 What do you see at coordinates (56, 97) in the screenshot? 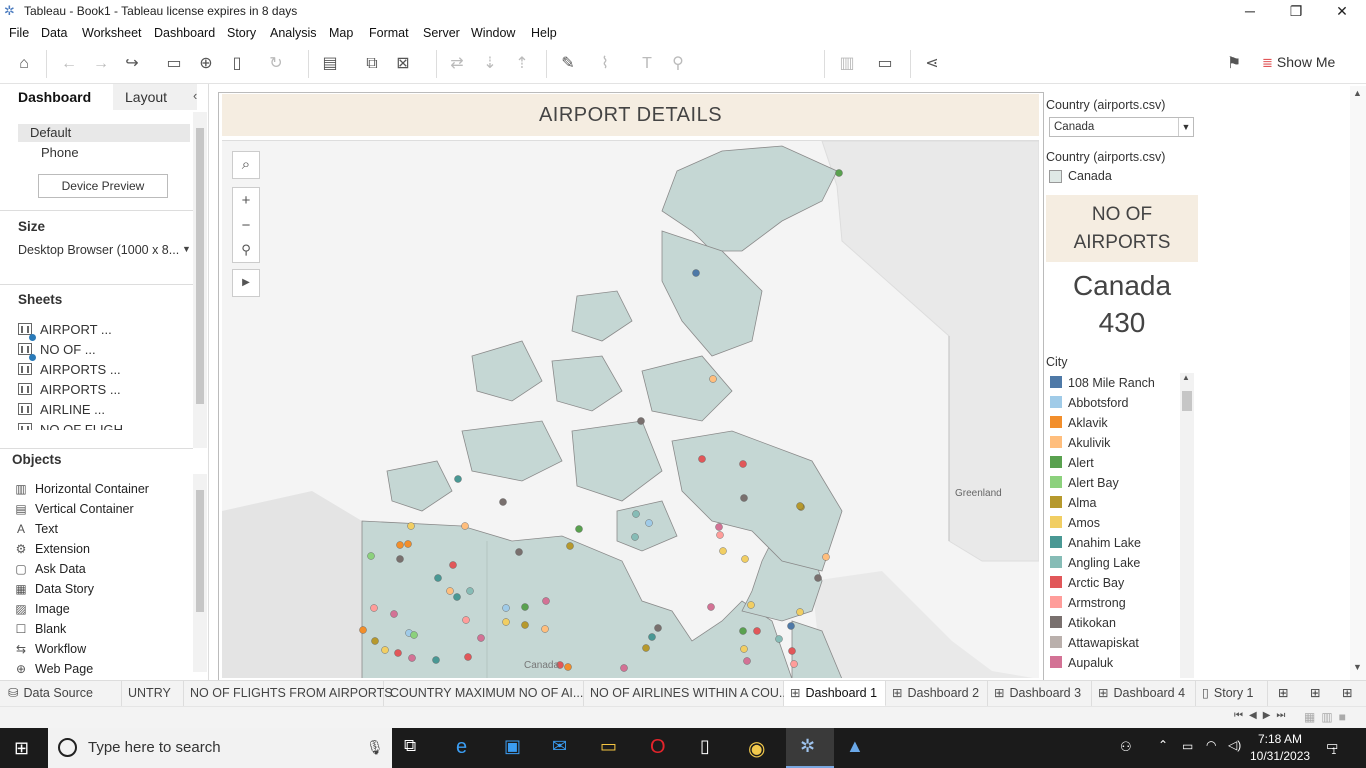
I see `tab-dashboard: Dashboard` at bounding box center [56, 97].